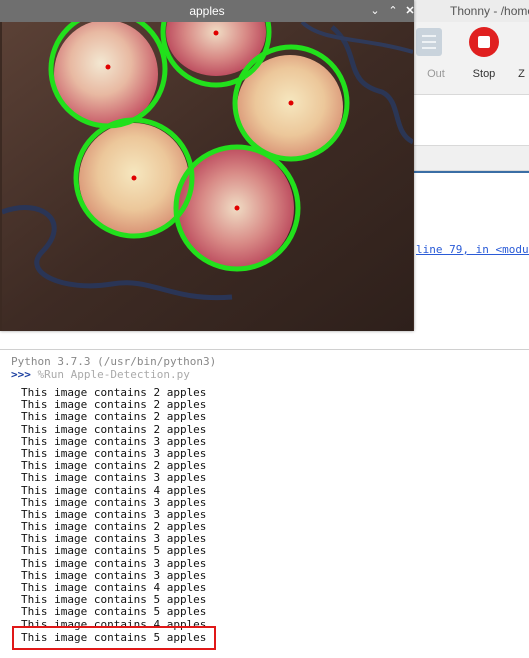 The height and width of the screenshot is (658, 529). I want to click on shell-prompt: >>>, so click(21, 374).